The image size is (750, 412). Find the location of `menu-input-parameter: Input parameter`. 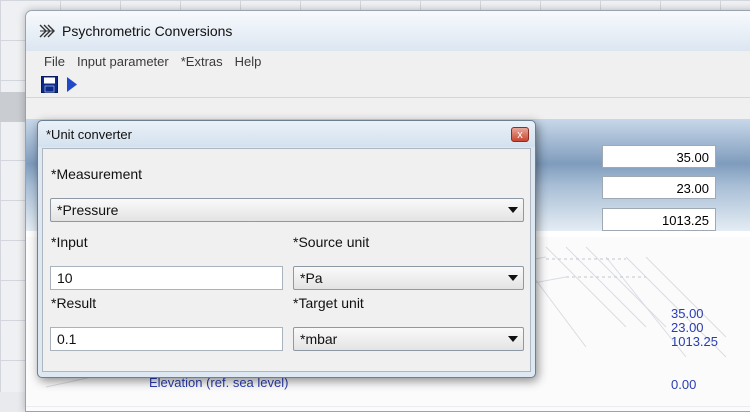

menu-input-parameter: Input parameter is located at coordinates (123, 61).